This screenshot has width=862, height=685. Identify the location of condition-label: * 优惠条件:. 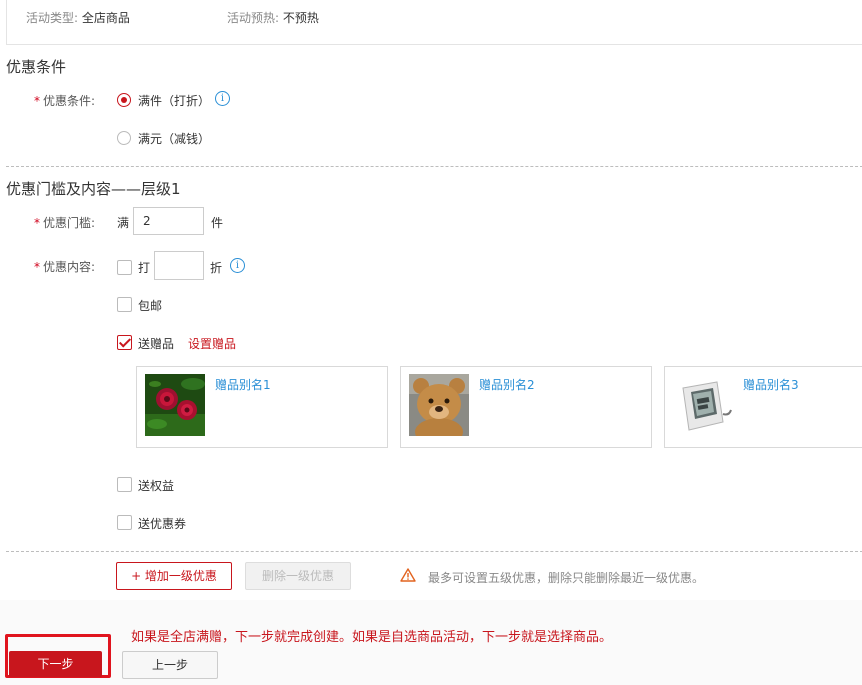
(65, 101).